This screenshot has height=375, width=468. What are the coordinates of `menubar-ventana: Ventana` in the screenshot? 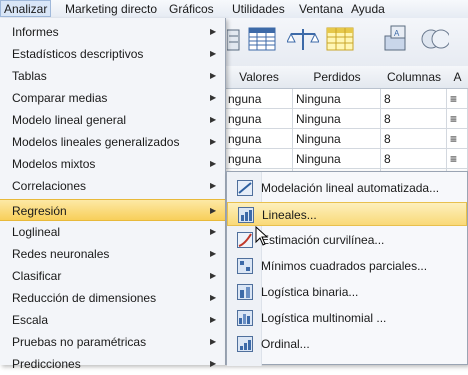 It's located at (321, 9).